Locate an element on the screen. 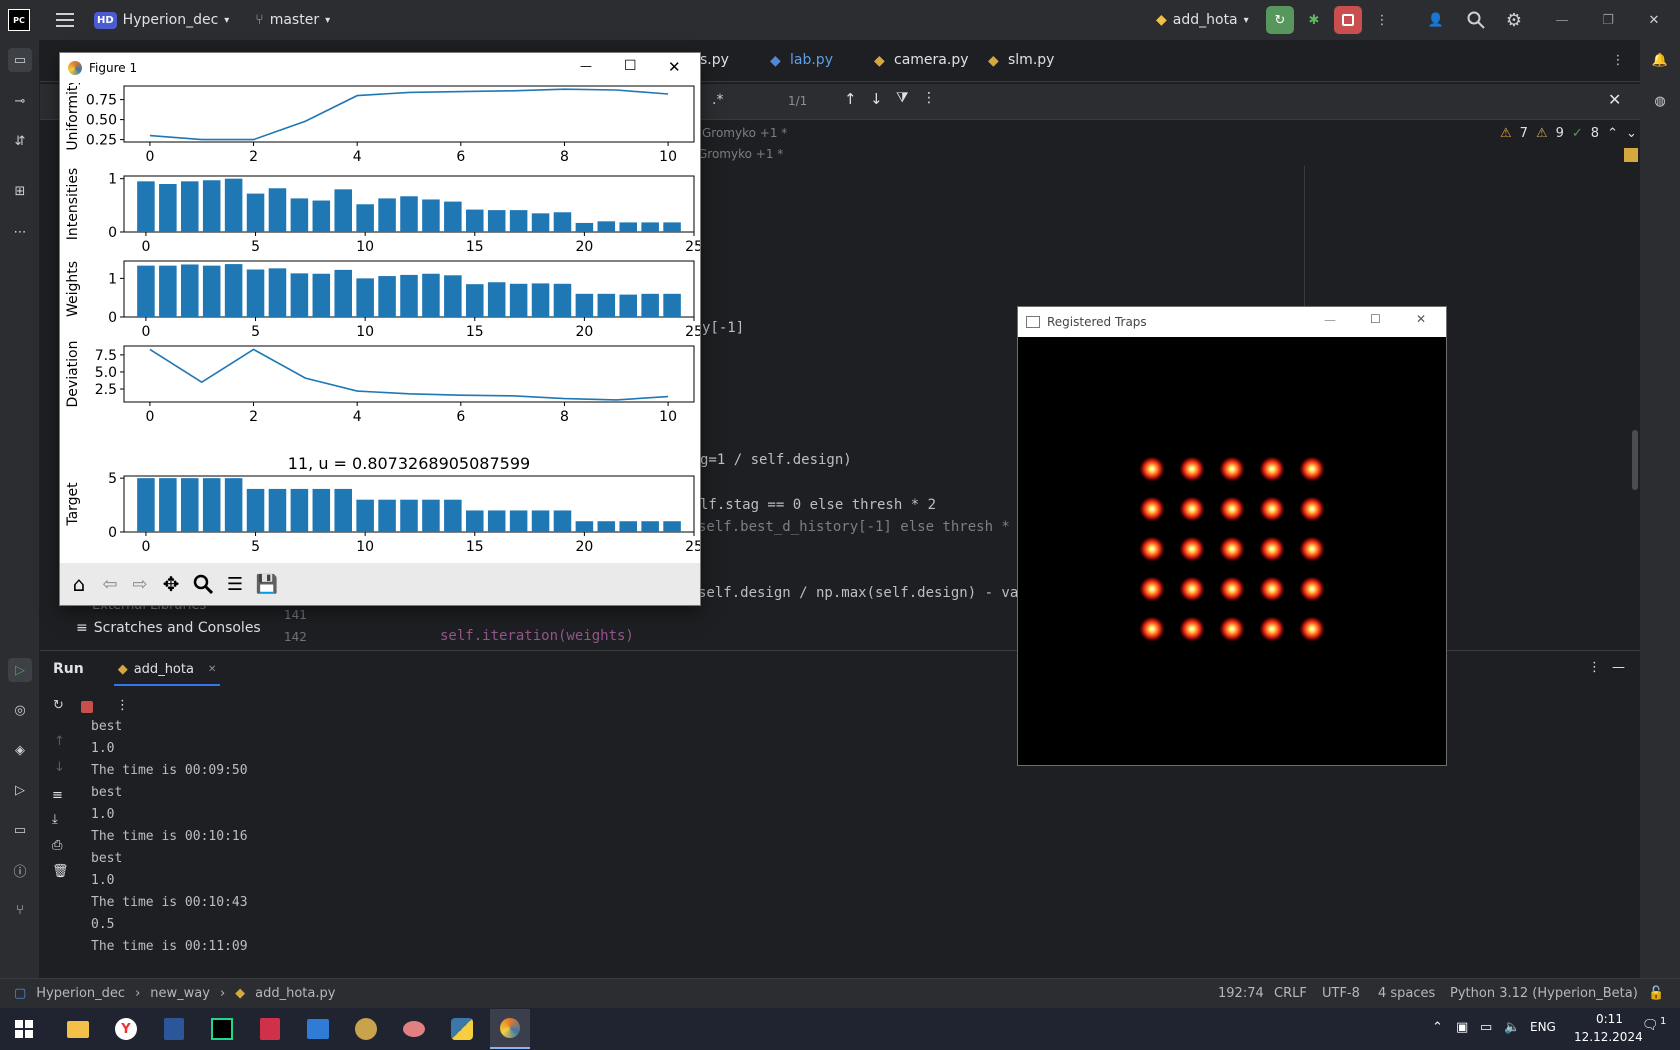 The image size is (1680, 1050). find-more-icon: ⋮ is located at coordinates (929, 98).